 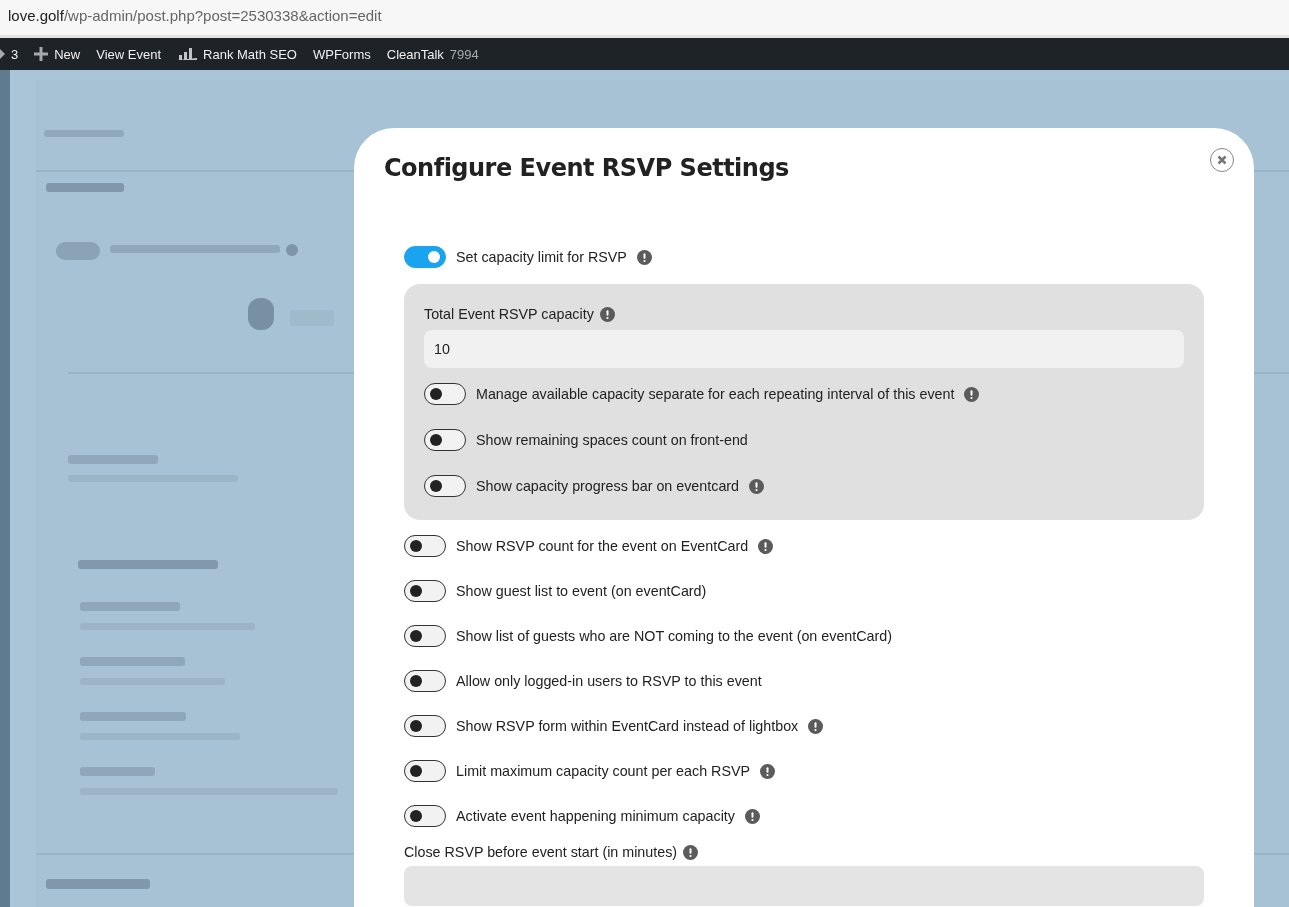 I want to click on toggle-label: Show guest list to event (on eventCard), so click(x=581, y=591).